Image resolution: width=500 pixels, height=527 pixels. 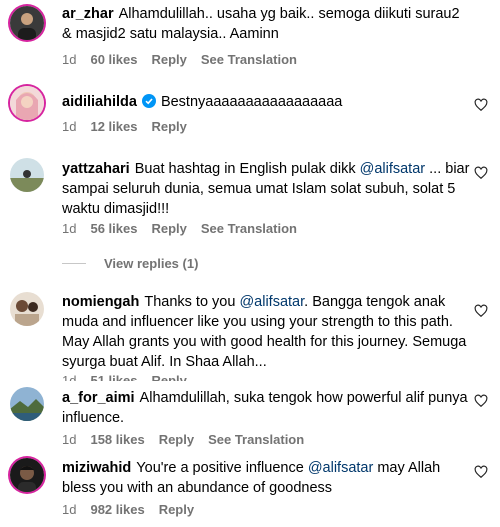 I want to click on likes-count: 158 likes, so click(x=117, y=439).